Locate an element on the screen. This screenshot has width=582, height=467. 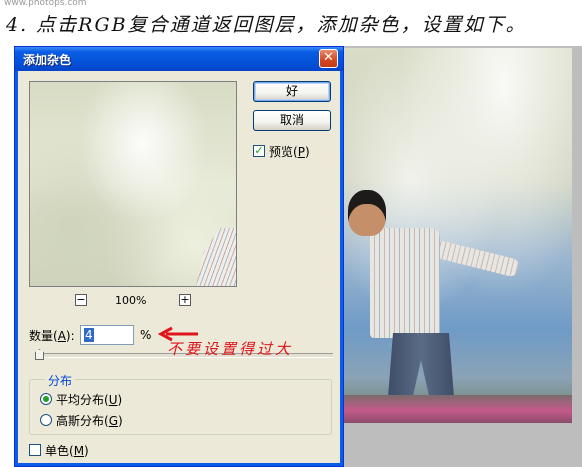
cancel-button: 取消 is located at coordinates (292, 120).